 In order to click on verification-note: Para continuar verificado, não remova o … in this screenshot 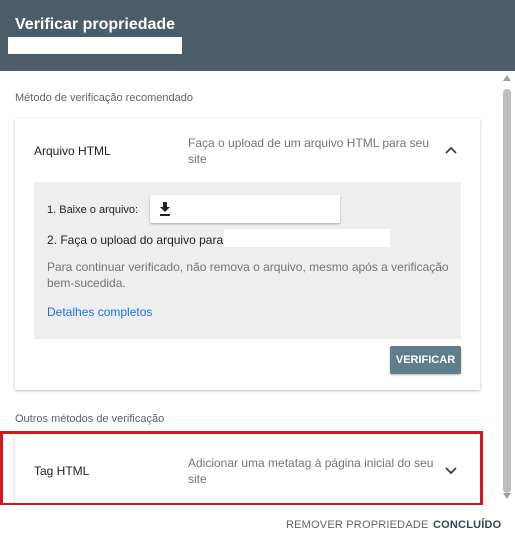, I will do `click(248, 275)`.